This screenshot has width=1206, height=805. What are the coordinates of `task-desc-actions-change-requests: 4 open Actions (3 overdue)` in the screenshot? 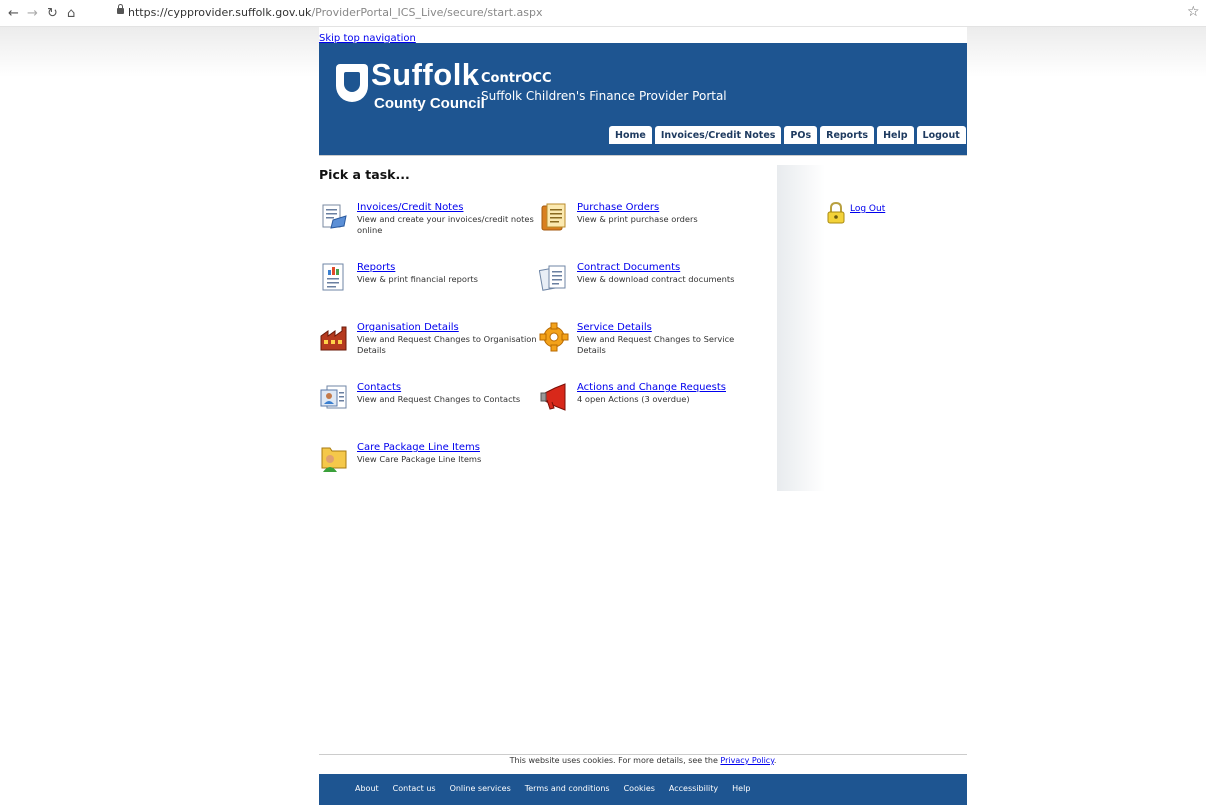 It's located at (633, 399).